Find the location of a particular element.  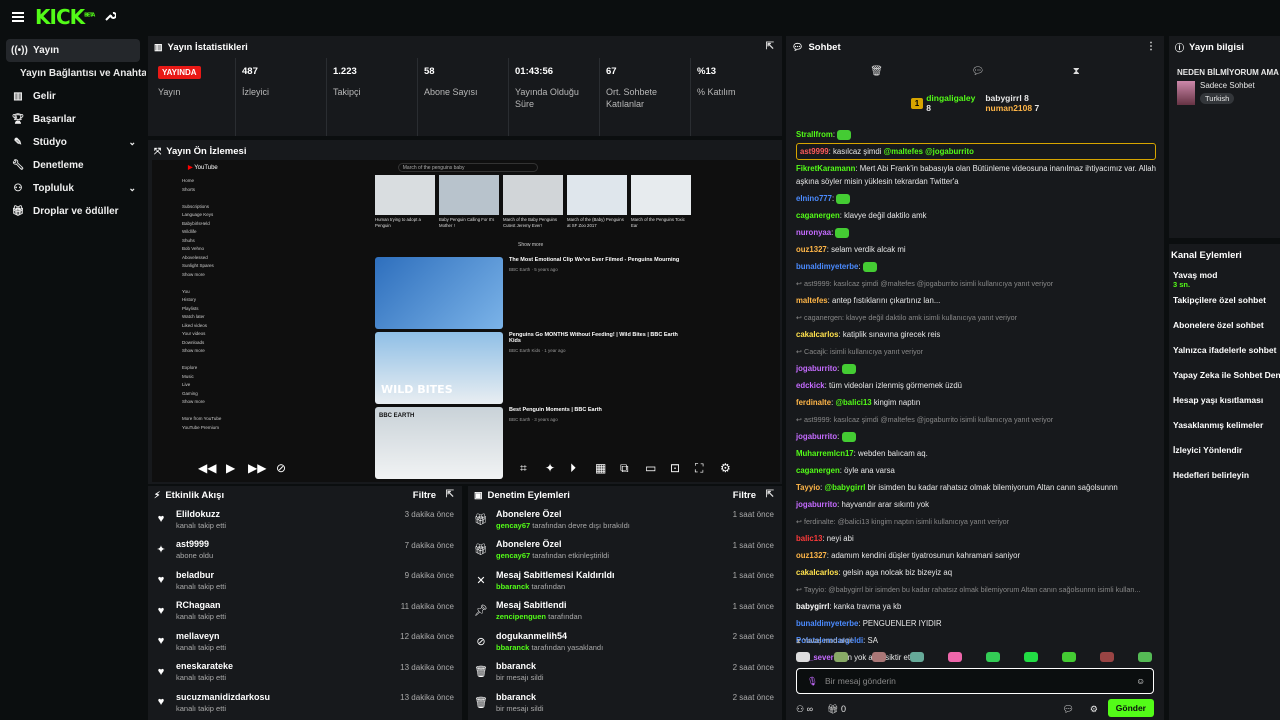

wrench-icon is located at coordinates (111, 17).